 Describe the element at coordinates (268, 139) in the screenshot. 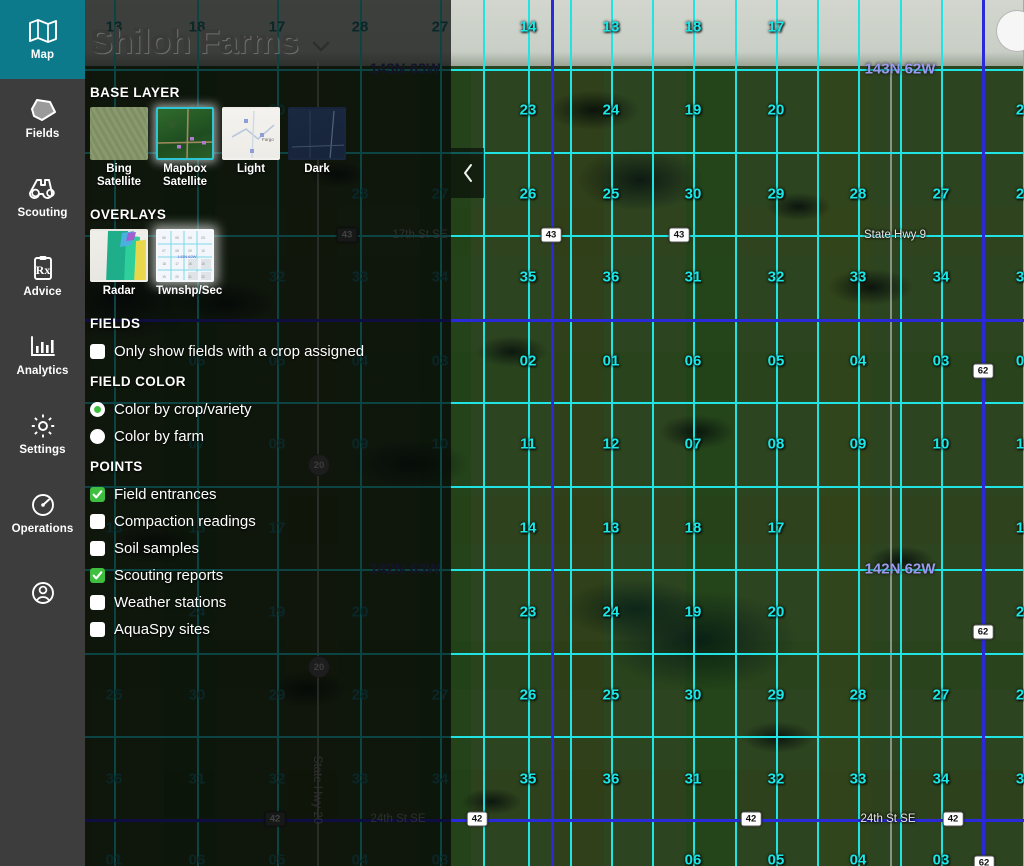

I see `svg-text: Fargo` at that location.